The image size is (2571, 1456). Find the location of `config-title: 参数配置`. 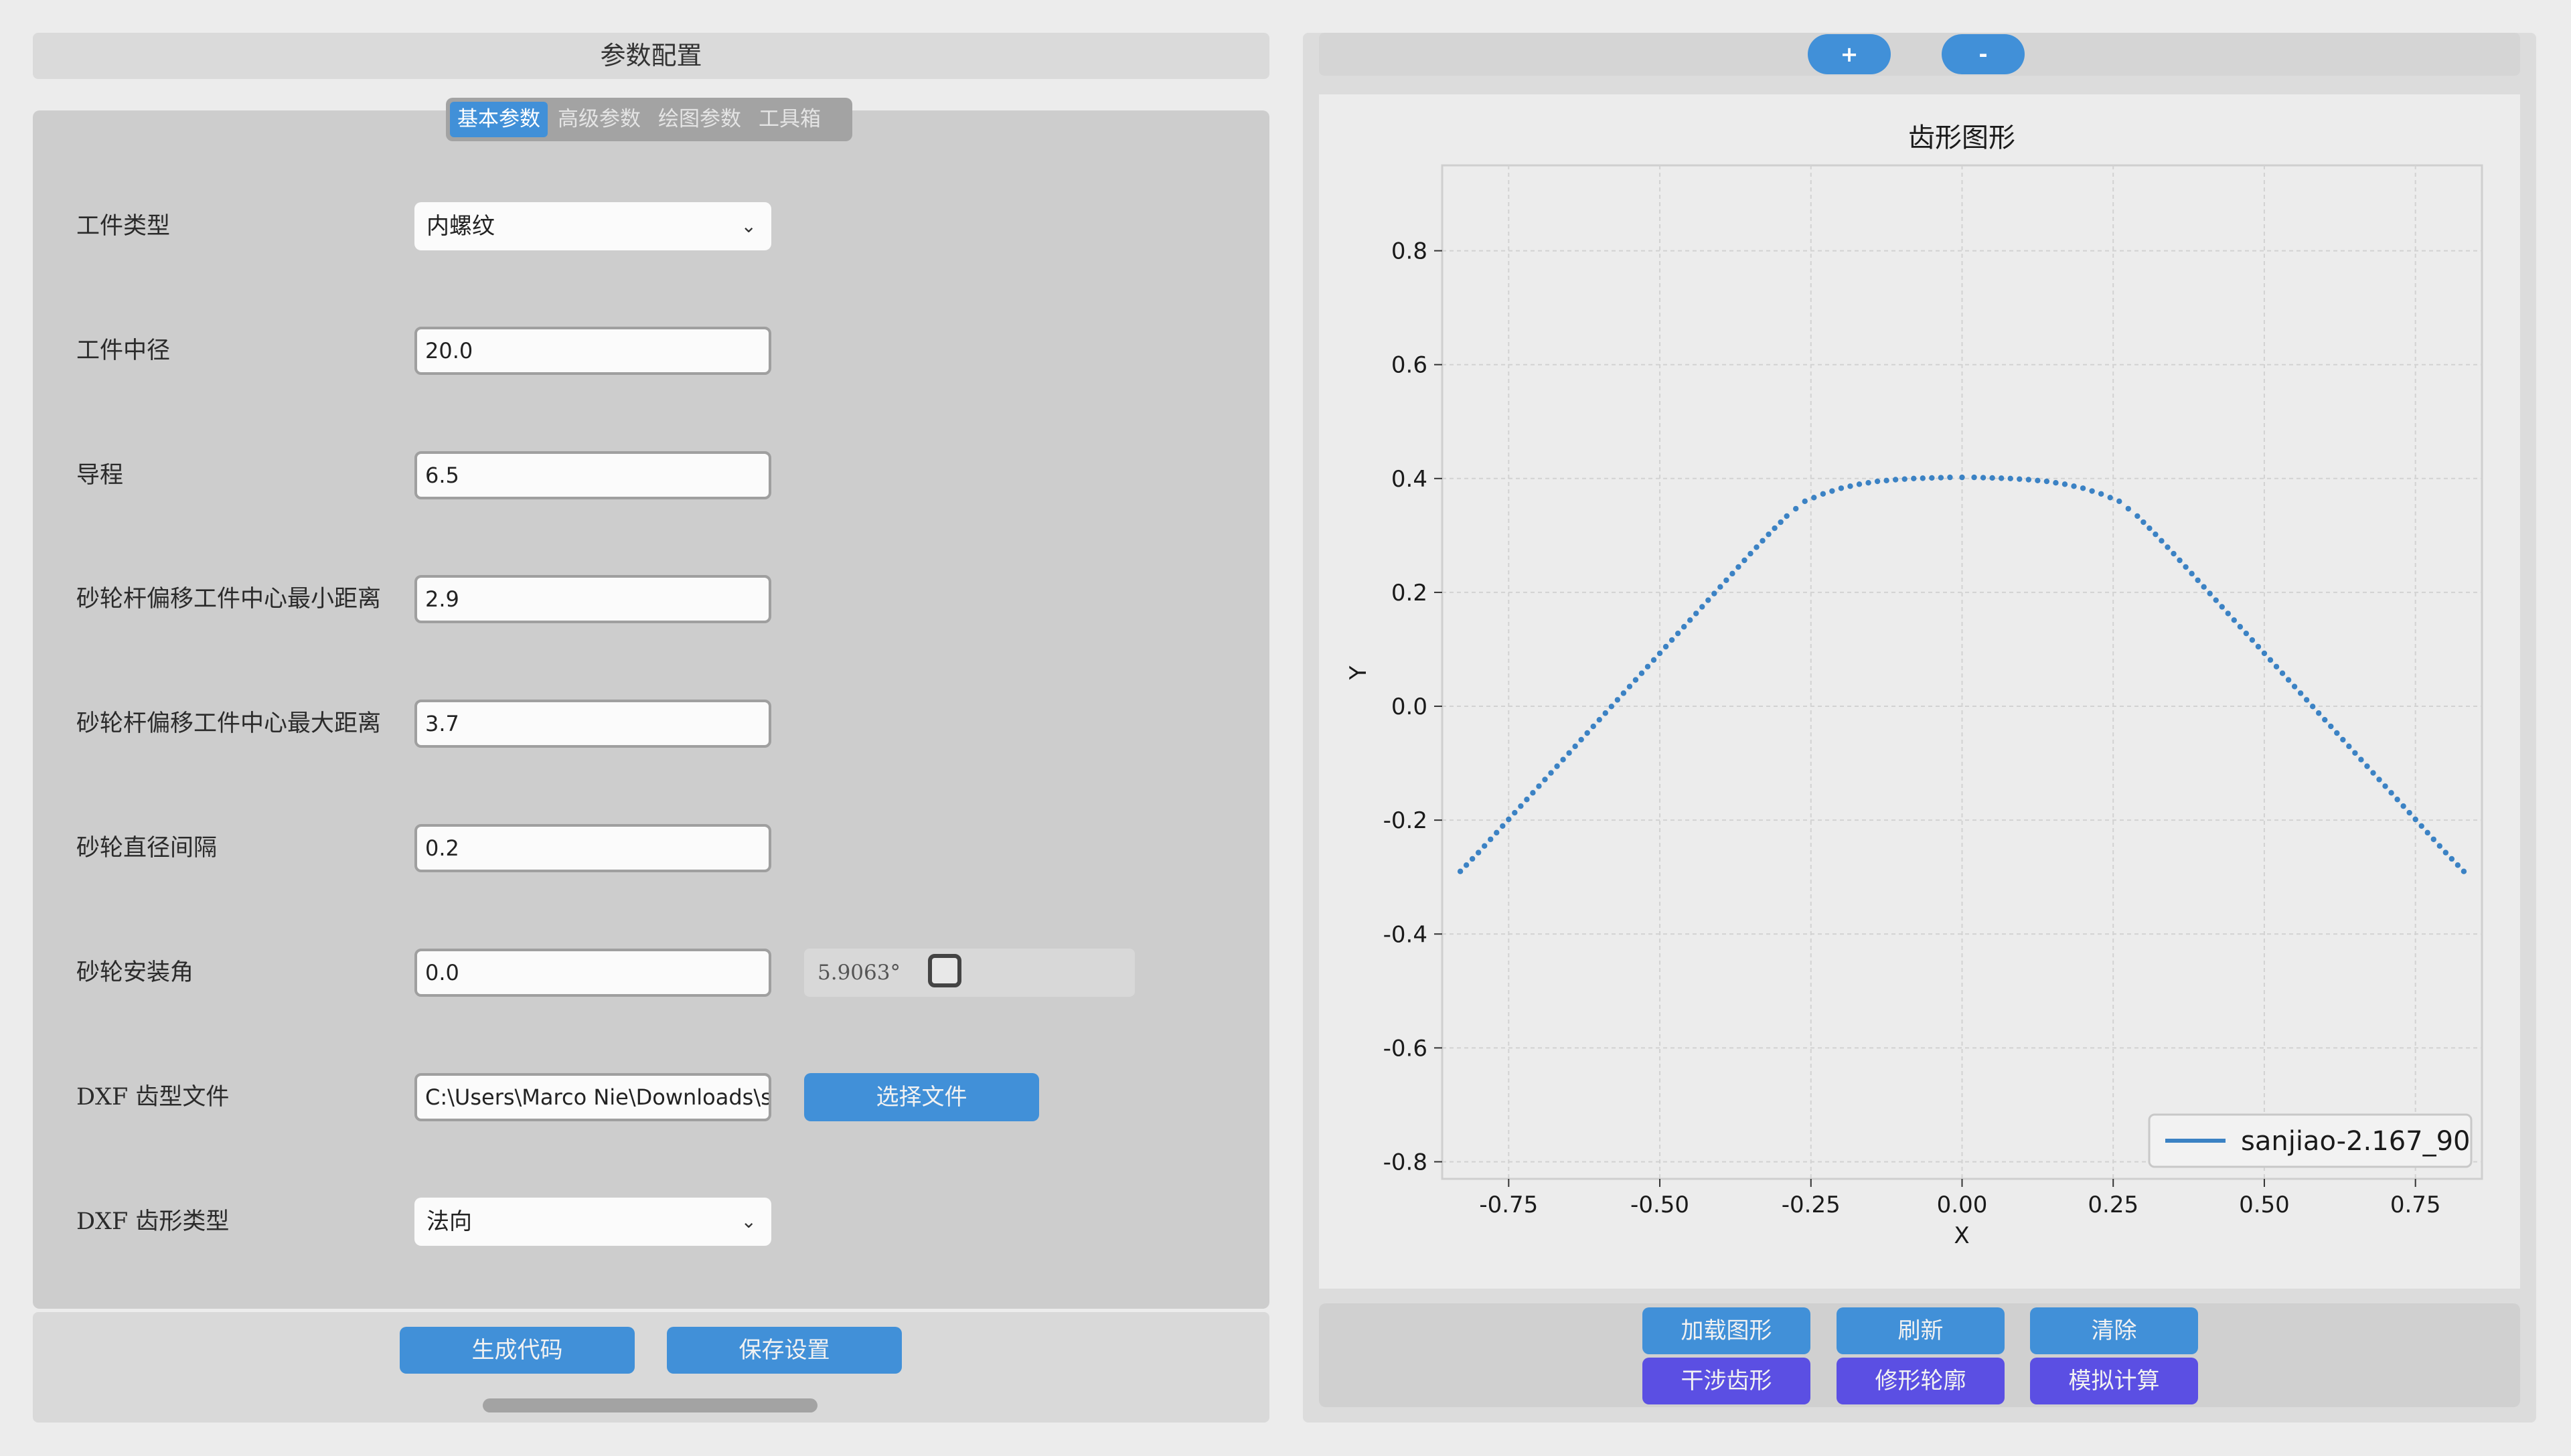

config-title: 参数配置 is located at coordinates (651, 55).